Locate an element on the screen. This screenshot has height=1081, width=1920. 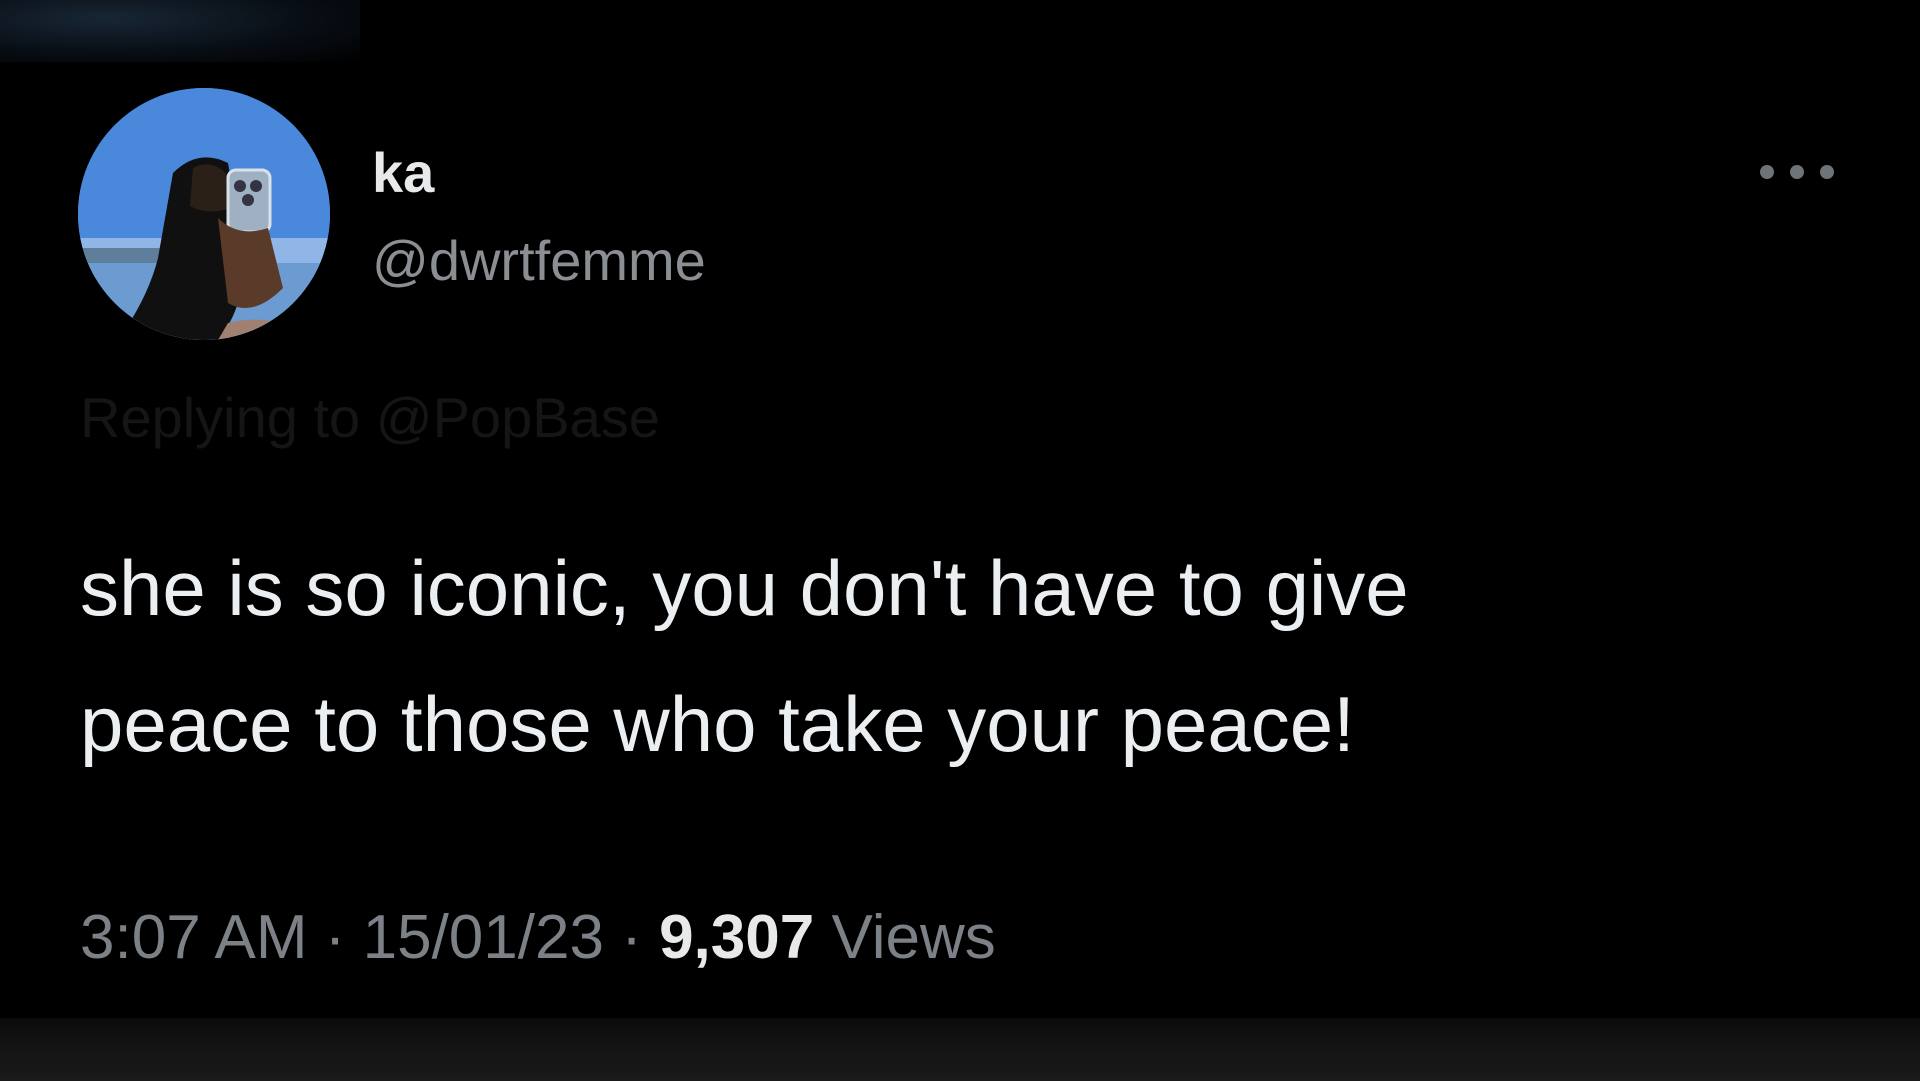
reply-context: Replying to @PopBase is located at coordinates (370, 417).